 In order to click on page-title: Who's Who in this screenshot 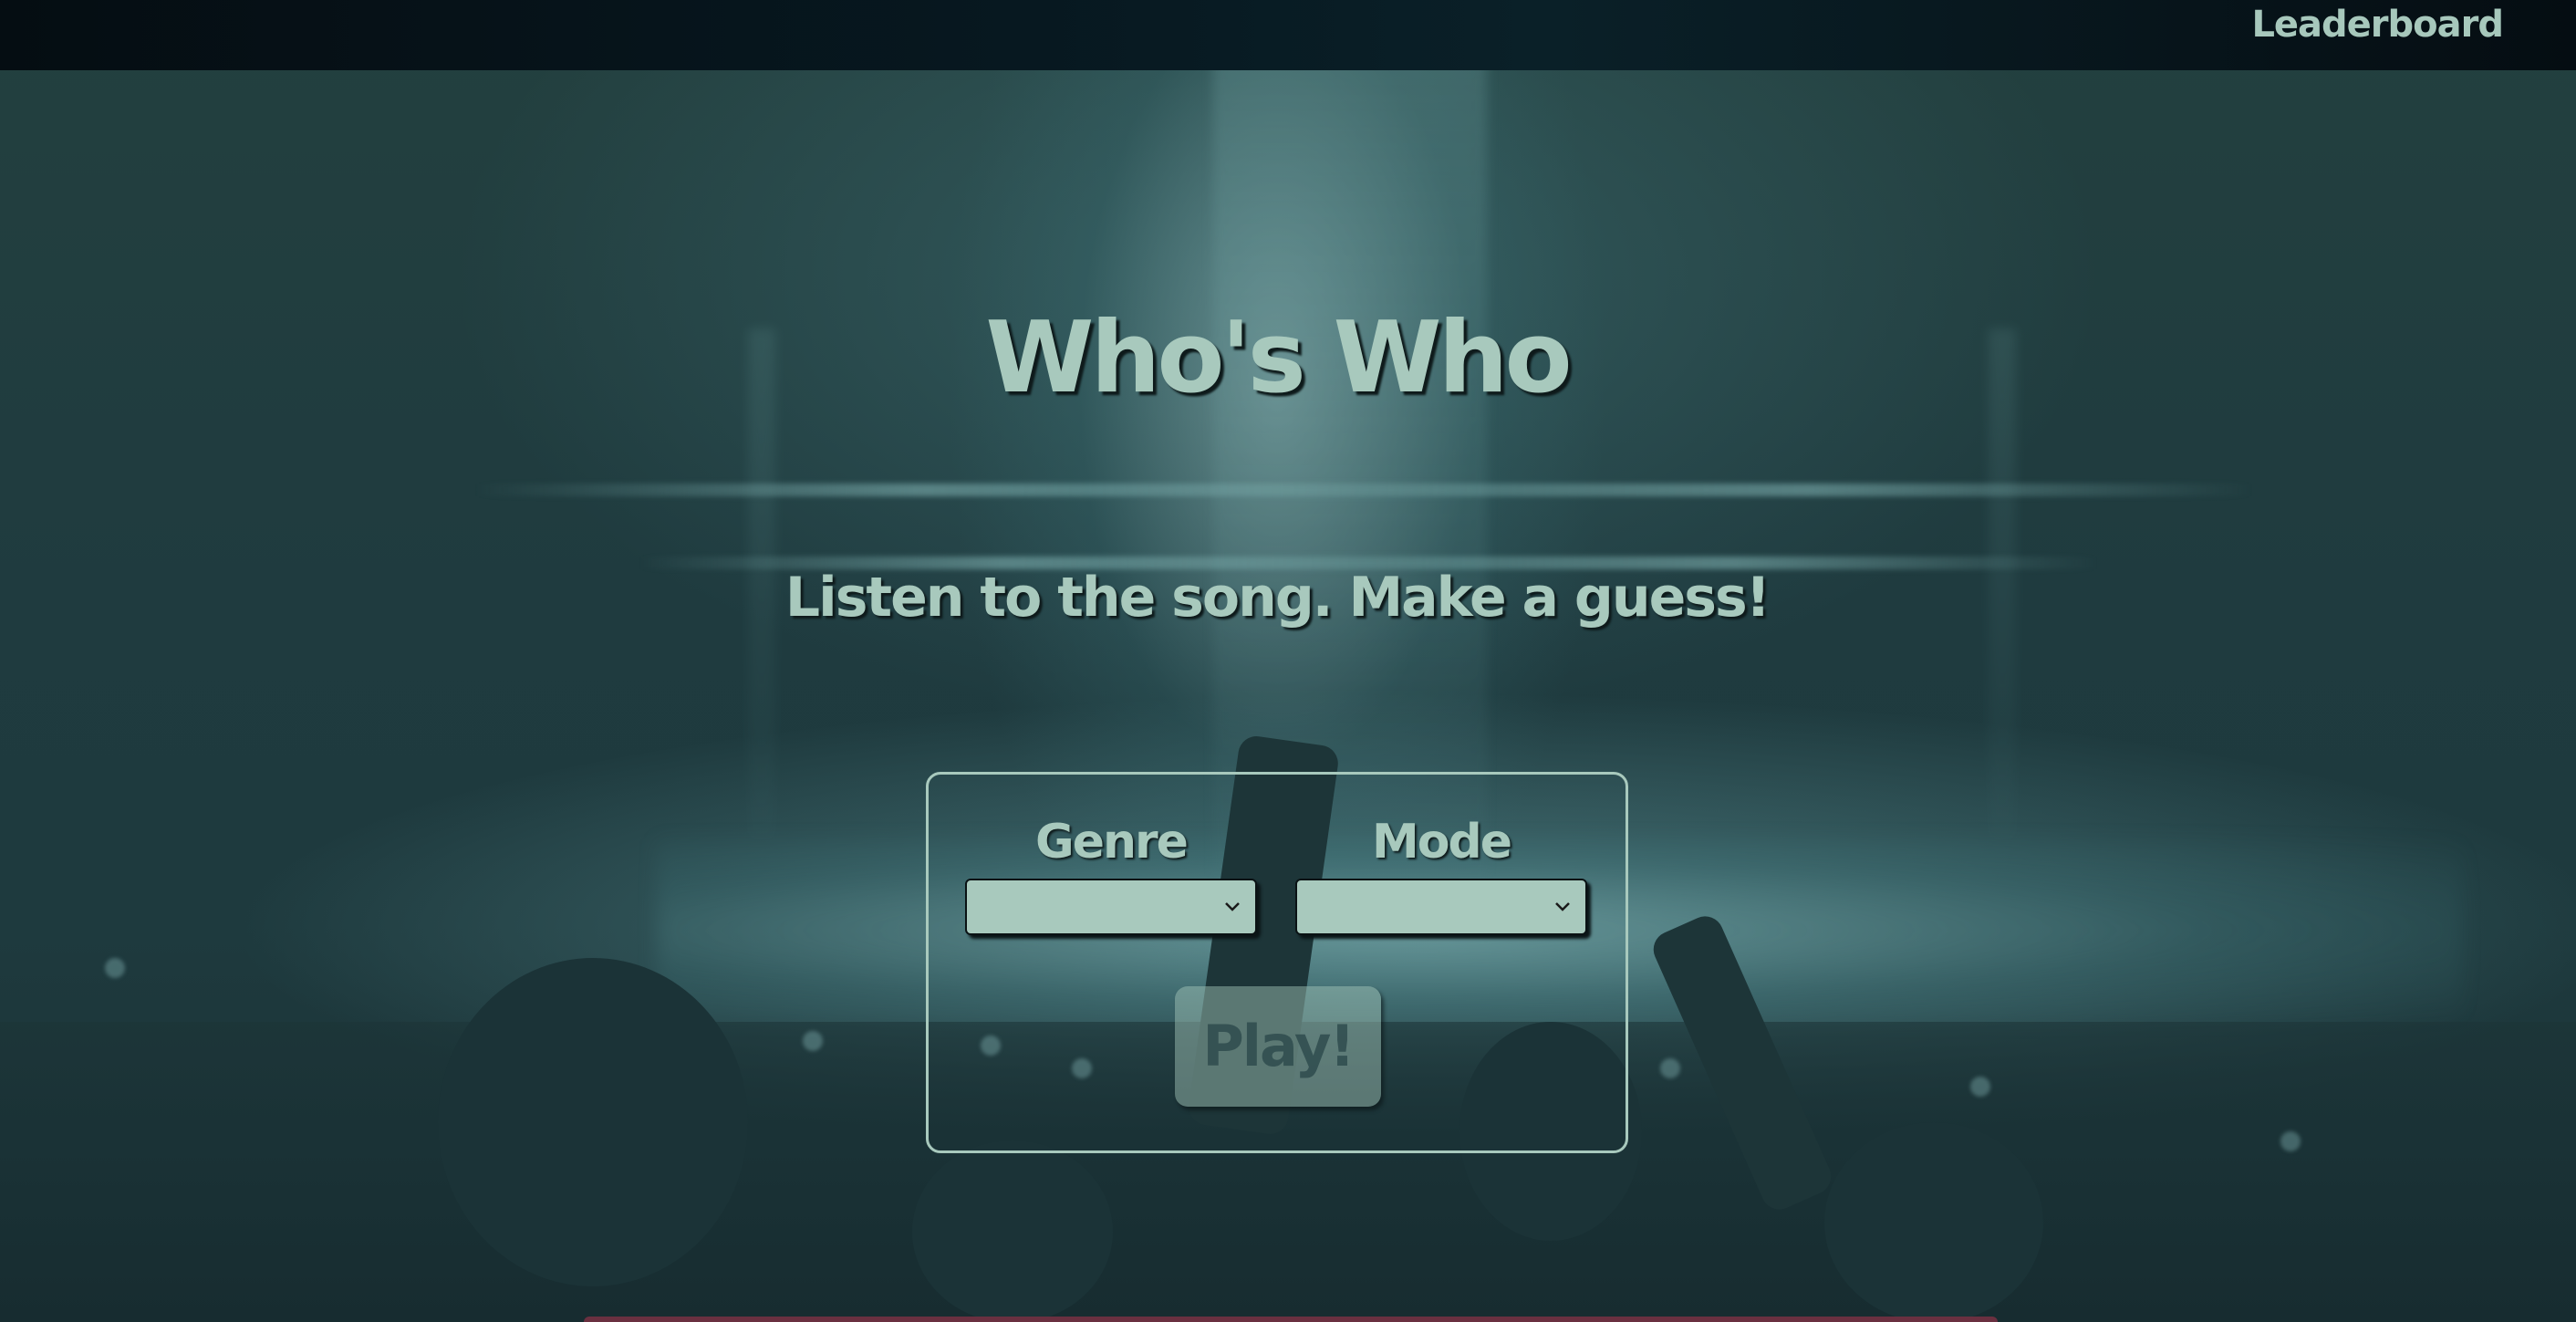, I will do `click(1278, 358)`.